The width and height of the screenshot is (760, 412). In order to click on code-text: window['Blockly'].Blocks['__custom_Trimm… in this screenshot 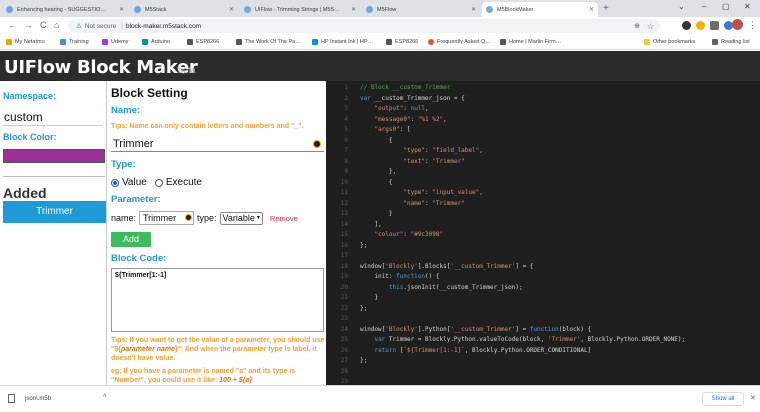, I will do `click(447, 266)`.